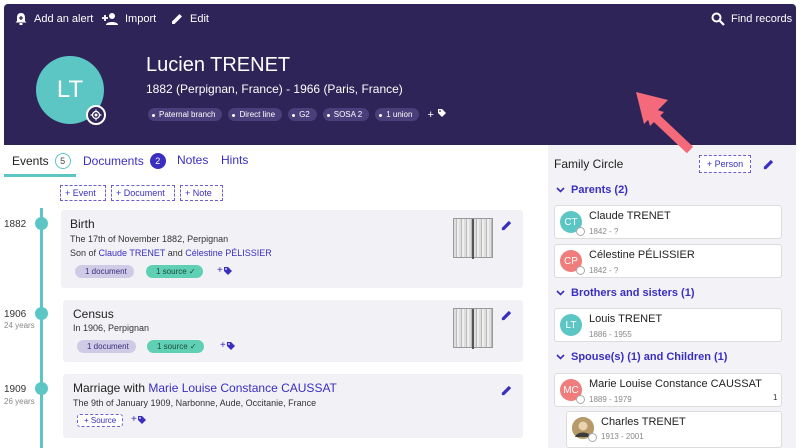 The image size is (800, 448). What do you see at coordinates (41, 328) in the screenshot?
I see `timeline-line` at bounding box center [41, 328].